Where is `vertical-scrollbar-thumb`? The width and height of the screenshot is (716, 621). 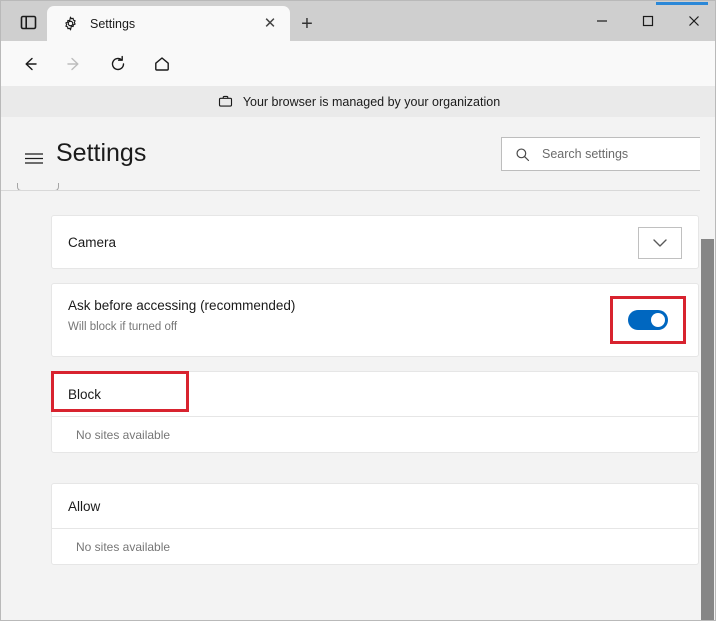
vertical-scrollbar-thumb is located at coordinates (707, 429).